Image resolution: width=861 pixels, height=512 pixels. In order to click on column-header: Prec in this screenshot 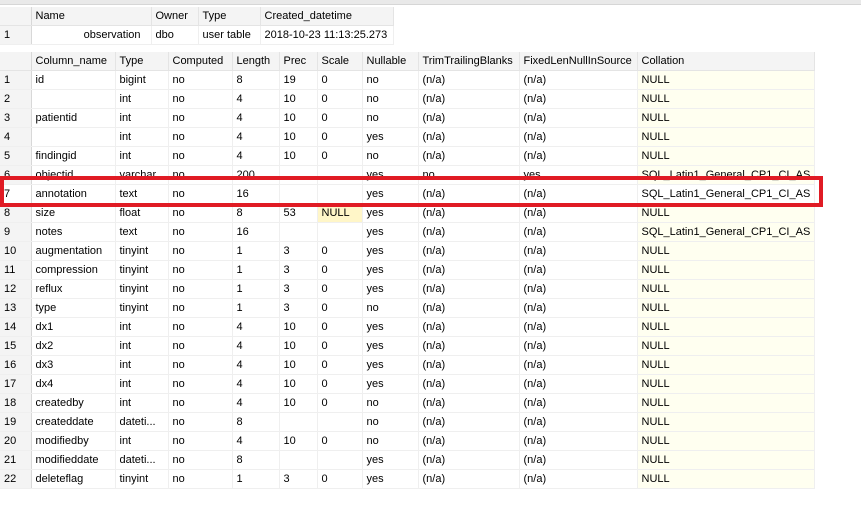, I will do `click(298, 61)`.